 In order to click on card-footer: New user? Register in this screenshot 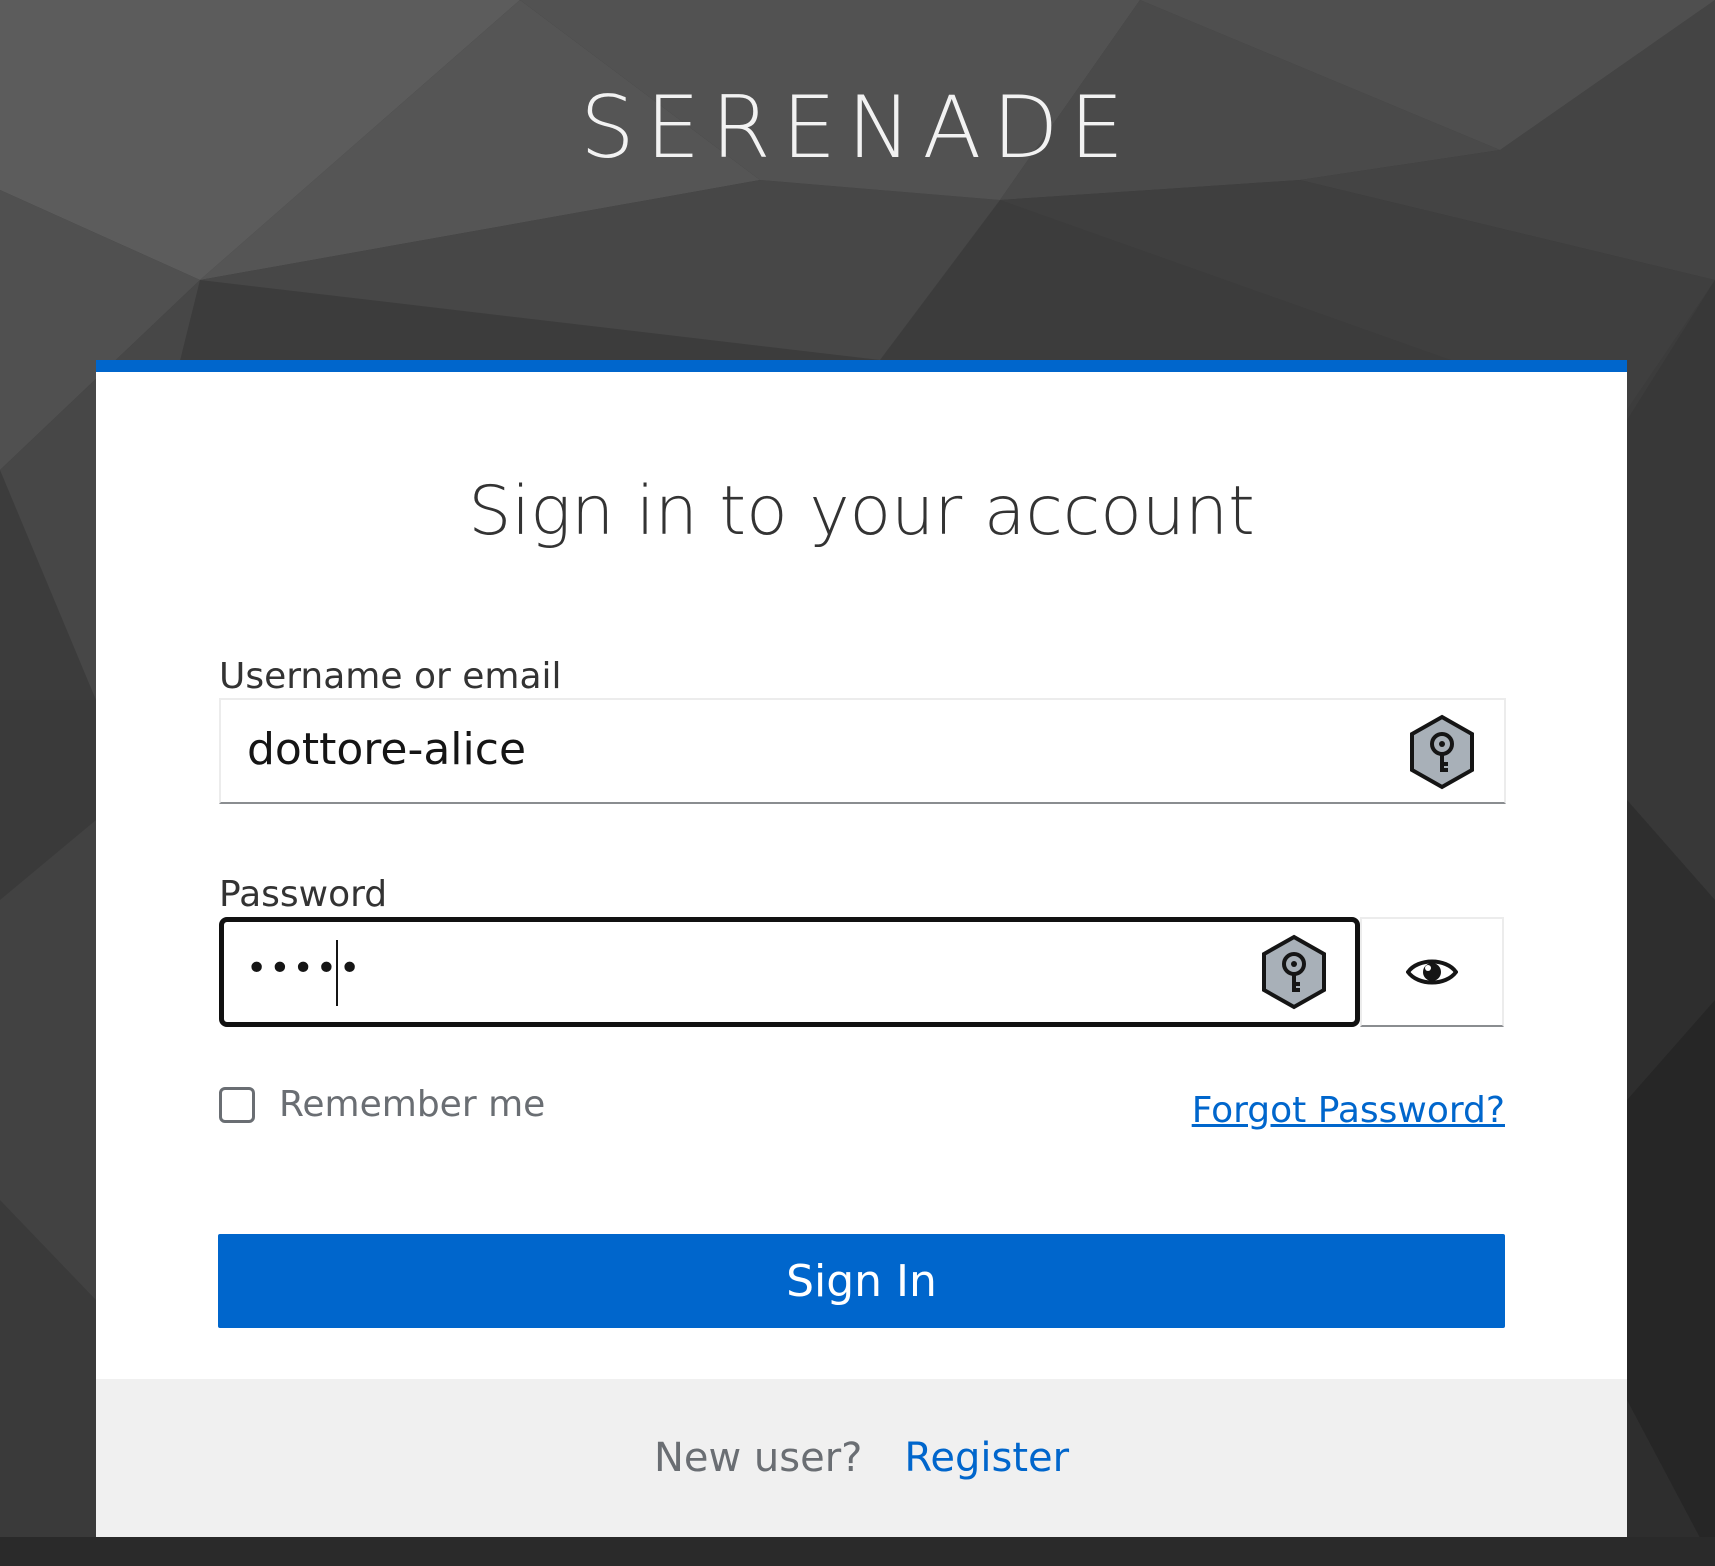, I will do `click(861, 1458)`.